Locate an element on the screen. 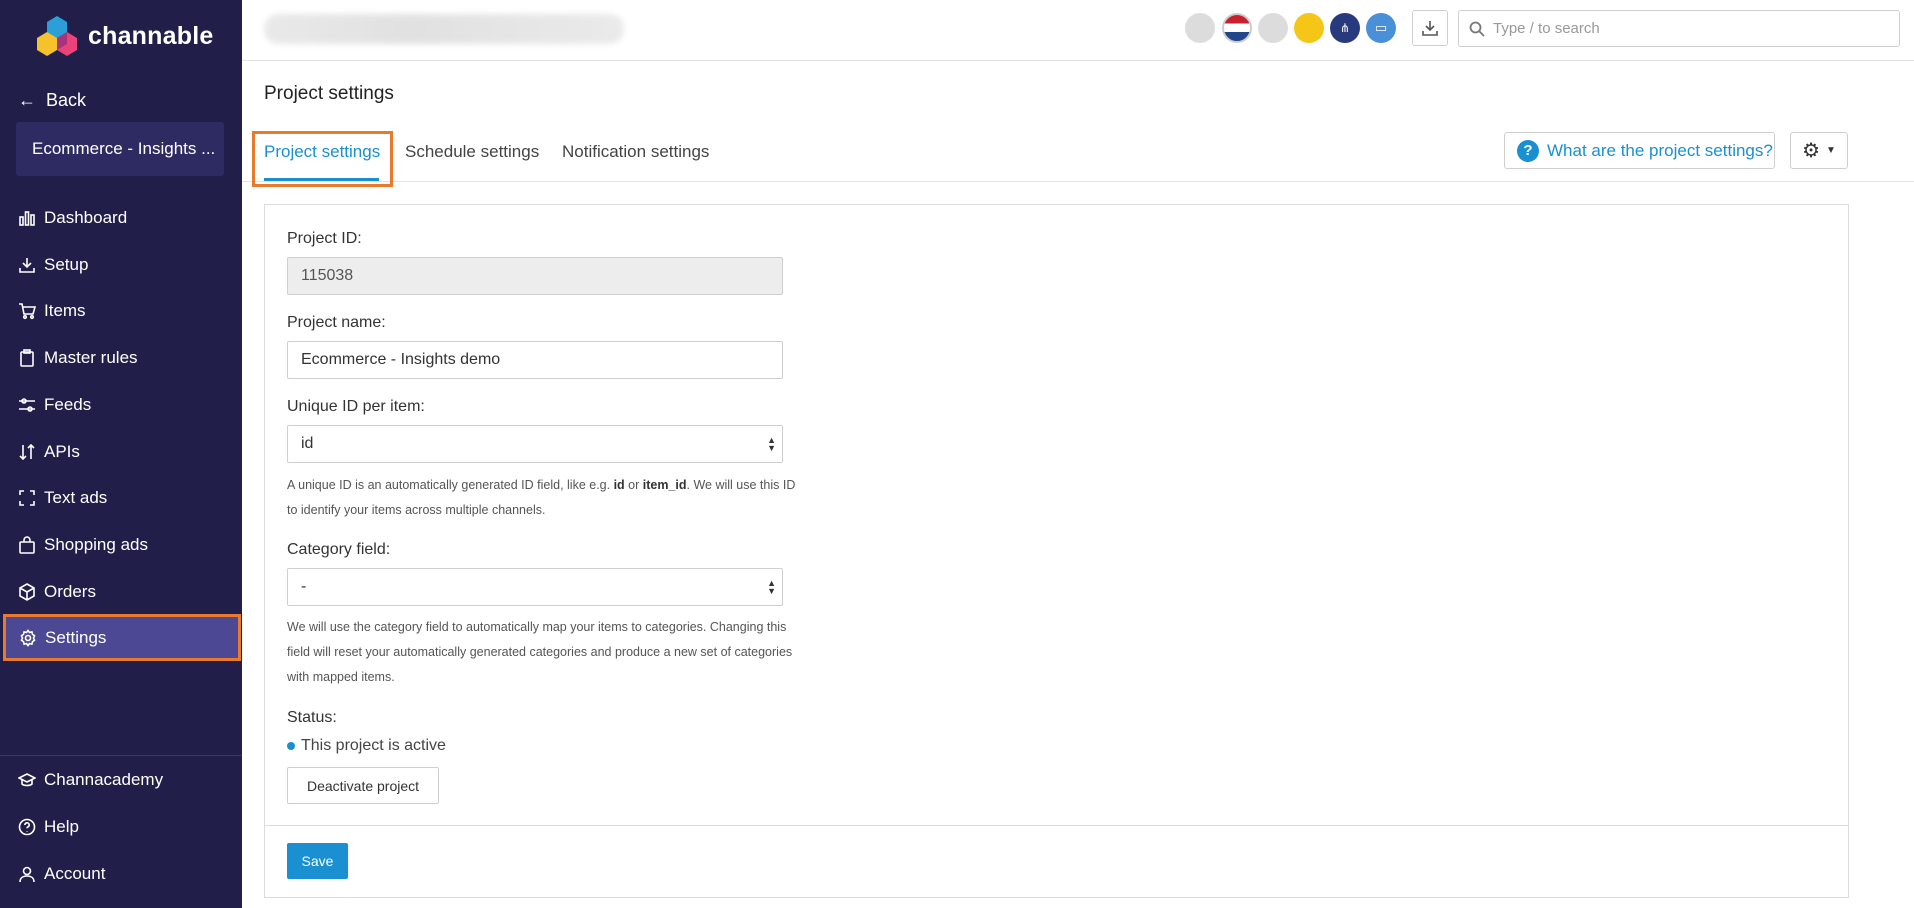 Image resolution: width=1914 pixels, height=908 pixels. sidebar-item-orders: Orders is located at coordinates (121, 591).